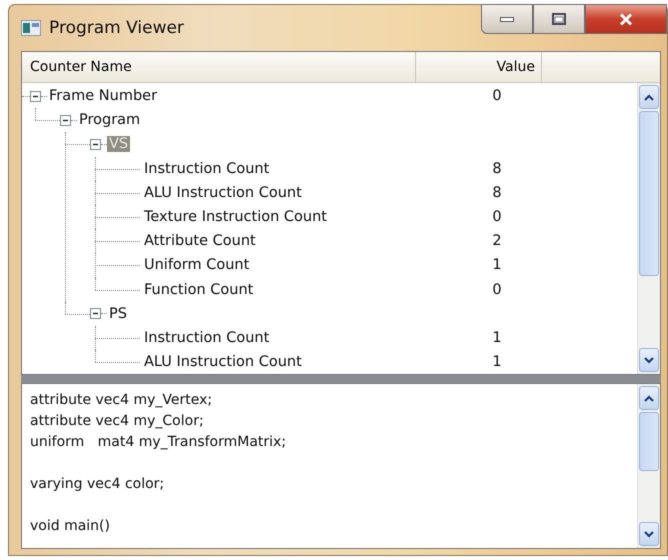 This screenshot has height=560, width=668. Describe the element at coordinates (479, 67) in the screenshot. I see `column-header: Value` at that location.